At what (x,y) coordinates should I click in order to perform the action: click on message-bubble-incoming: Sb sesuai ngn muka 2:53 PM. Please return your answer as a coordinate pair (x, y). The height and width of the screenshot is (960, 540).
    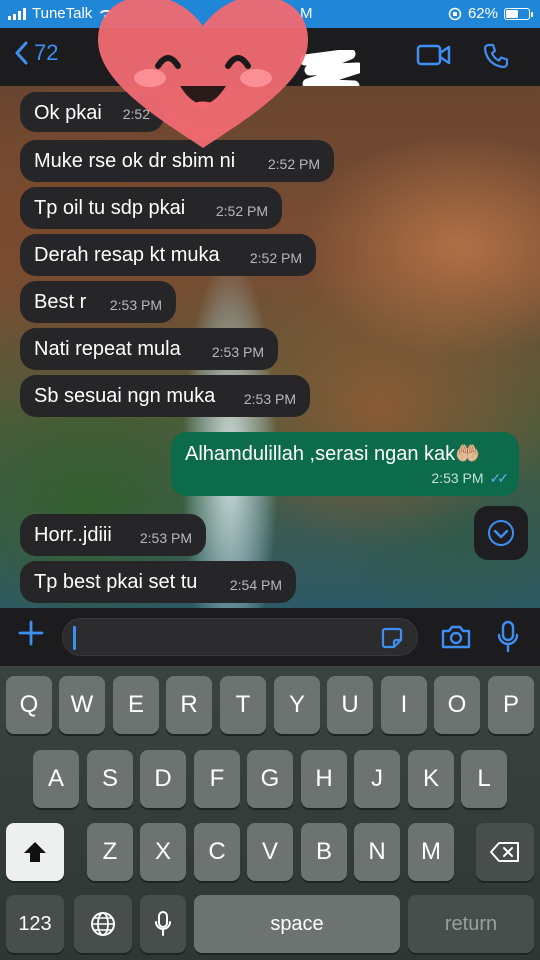
    Looking at the image, I should click on (165, 396).